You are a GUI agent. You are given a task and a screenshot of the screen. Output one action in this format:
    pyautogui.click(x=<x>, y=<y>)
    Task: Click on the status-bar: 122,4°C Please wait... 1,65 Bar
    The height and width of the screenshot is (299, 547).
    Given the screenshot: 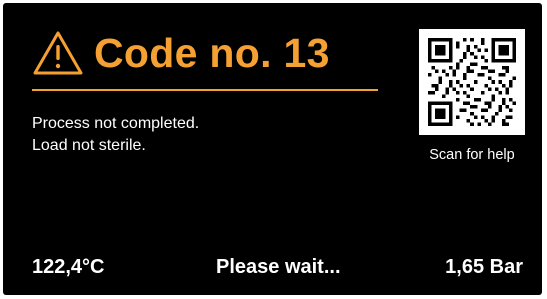 What is the action you would take?
    pyautogui.click(x=277, y=270)
    